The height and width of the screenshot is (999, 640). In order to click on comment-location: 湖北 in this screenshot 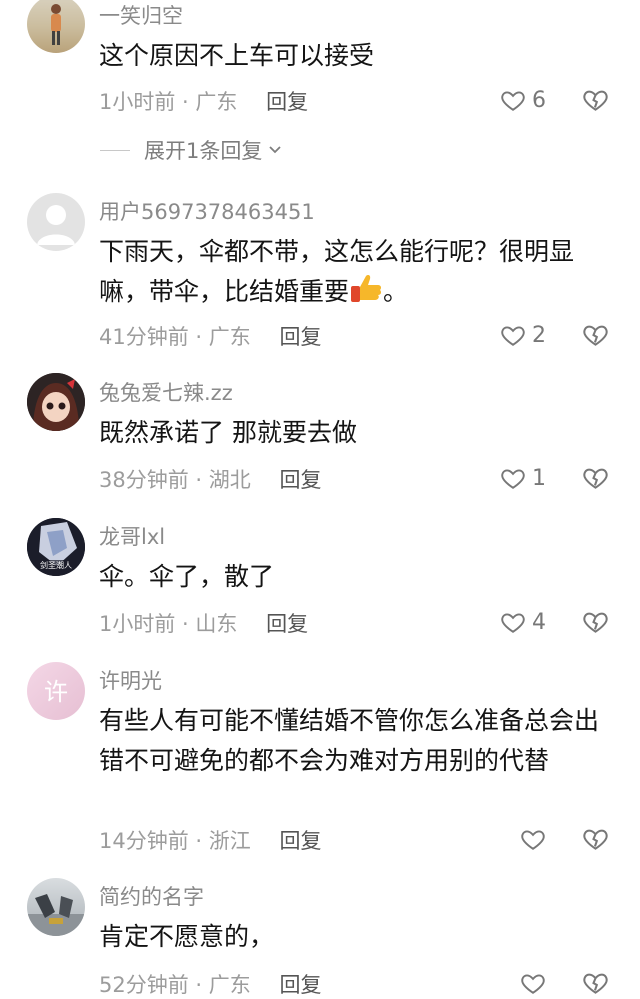, I will do `click(229, 480)`.